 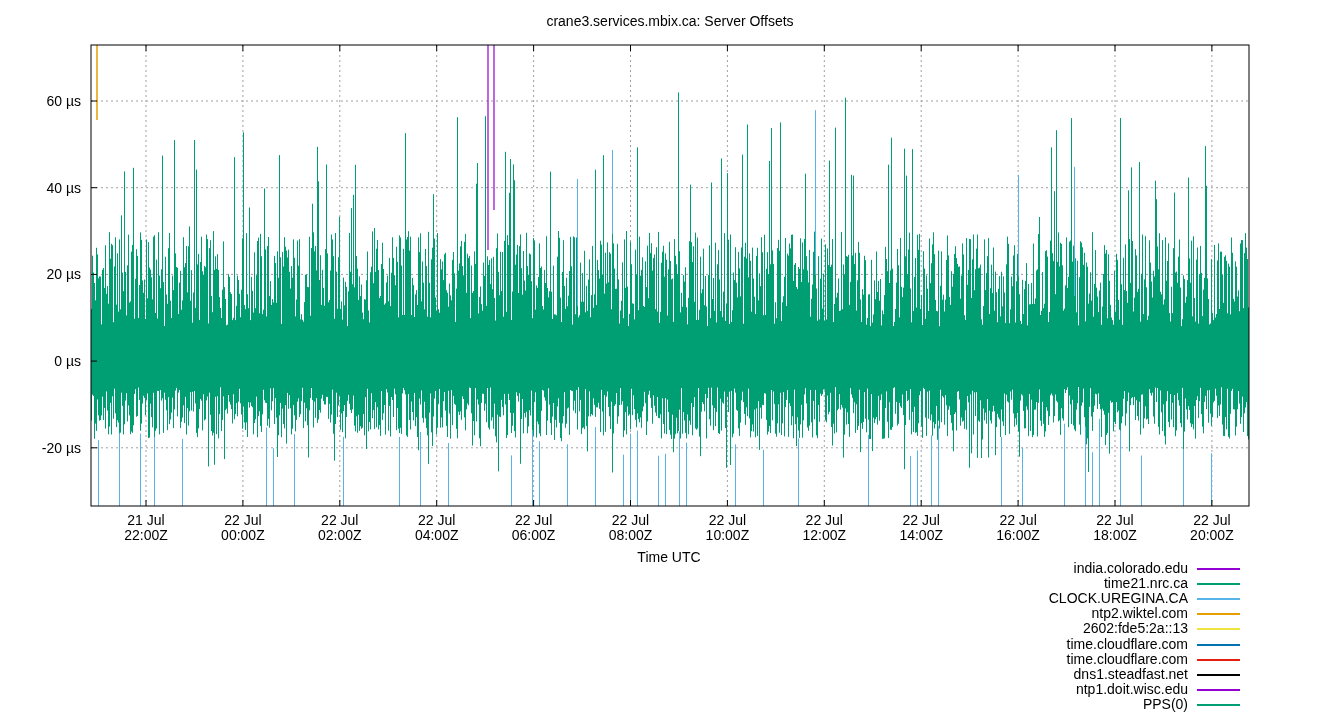 I want to click on y-axis-label: 0 µs, so click(x=67, y=361).